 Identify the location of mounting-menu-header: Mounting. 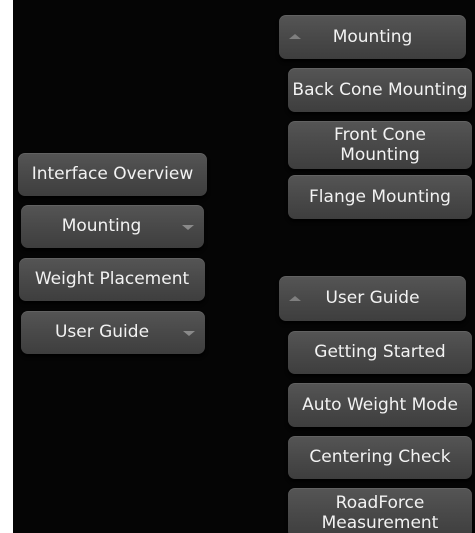
(372, 37).